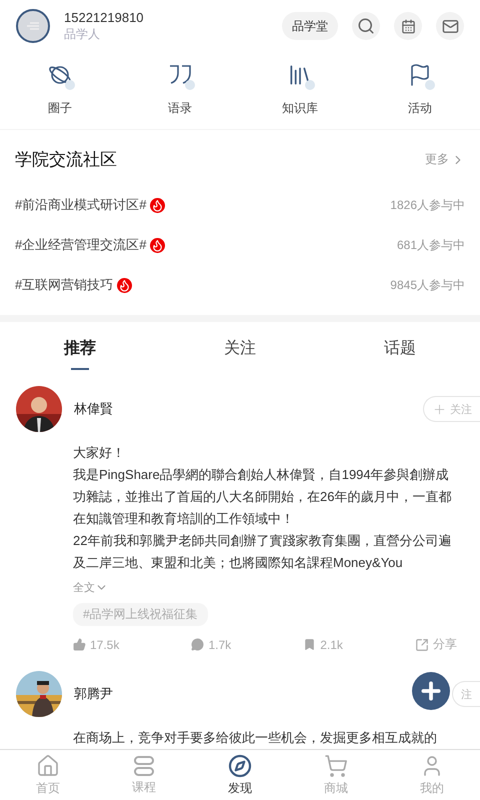  Describe the element at coordinates (430, 245) in the screenshot. I see `participant-count: 681人参与中` at that location.